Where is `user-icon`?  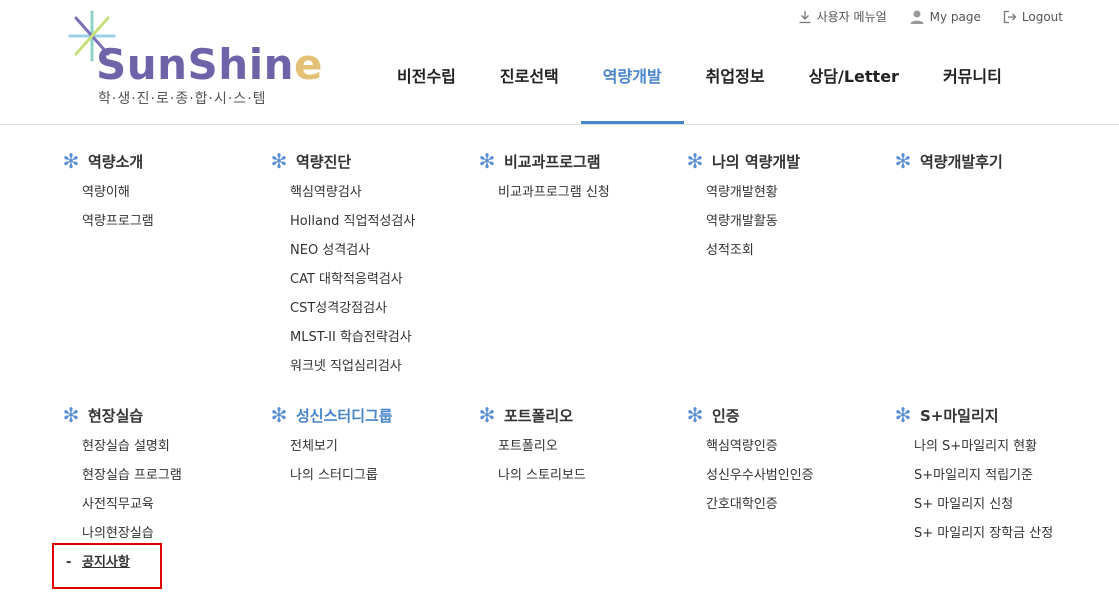
user-icon is located at coordinates (917, 17).